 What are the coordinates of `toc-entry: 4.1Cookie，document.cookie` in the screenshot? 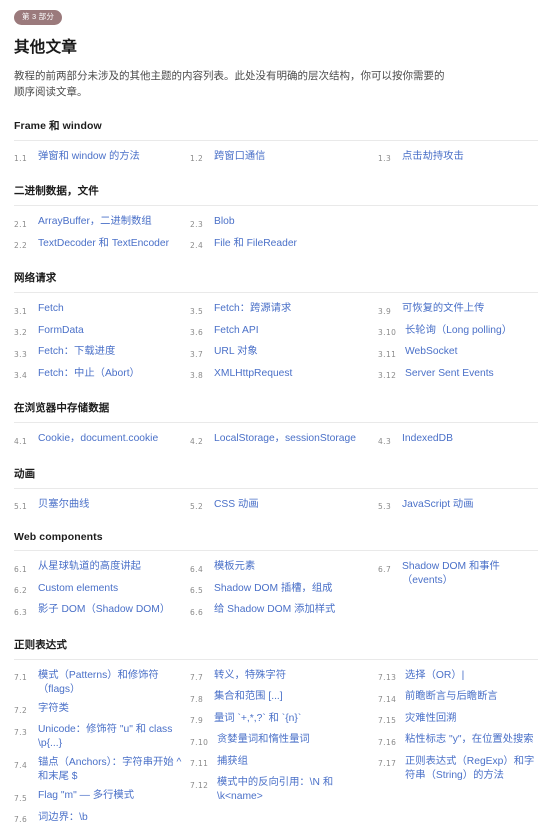 It's located at (100, 440).